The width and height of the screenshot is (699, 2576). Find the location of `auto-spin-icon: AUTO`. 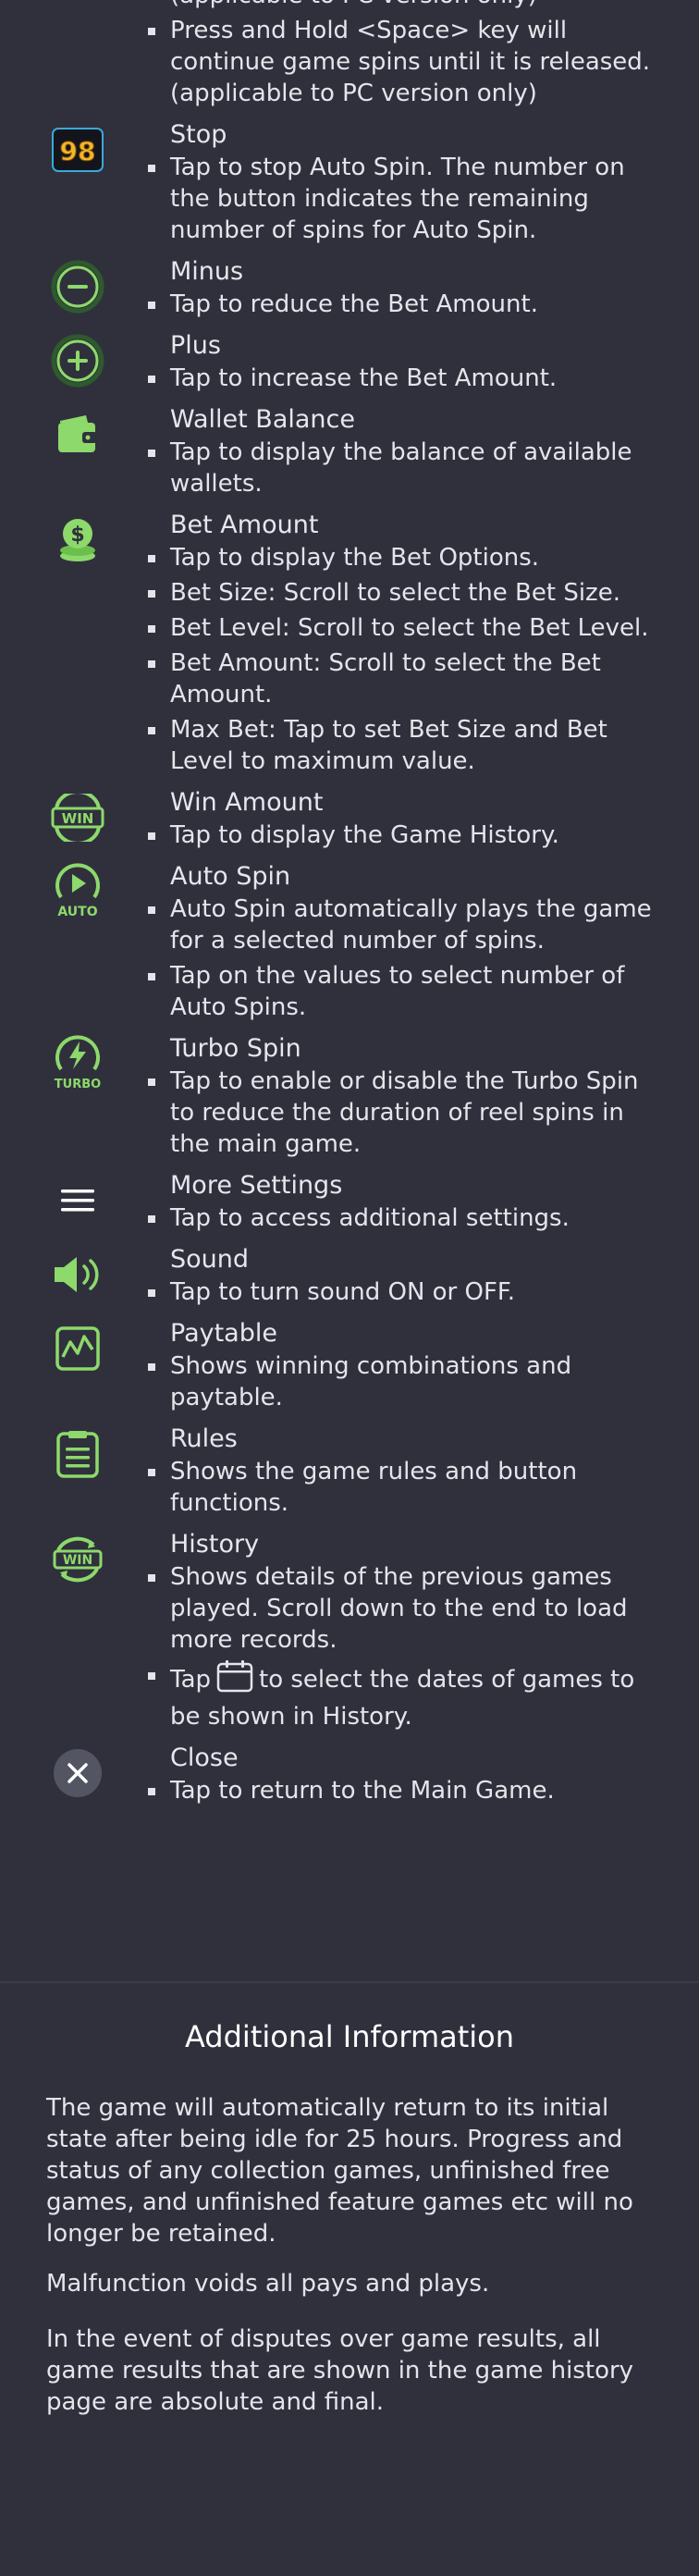

auto-spin-icon: AUTO is located at coordinates (78, 891).